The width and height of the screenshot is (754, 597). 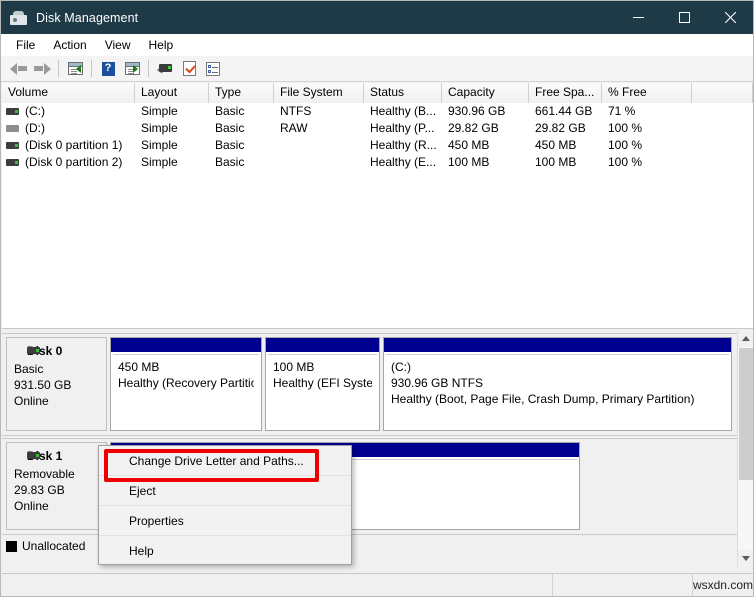 I want to click on cell-volume-label: (D:), so click(x=35, y=128).